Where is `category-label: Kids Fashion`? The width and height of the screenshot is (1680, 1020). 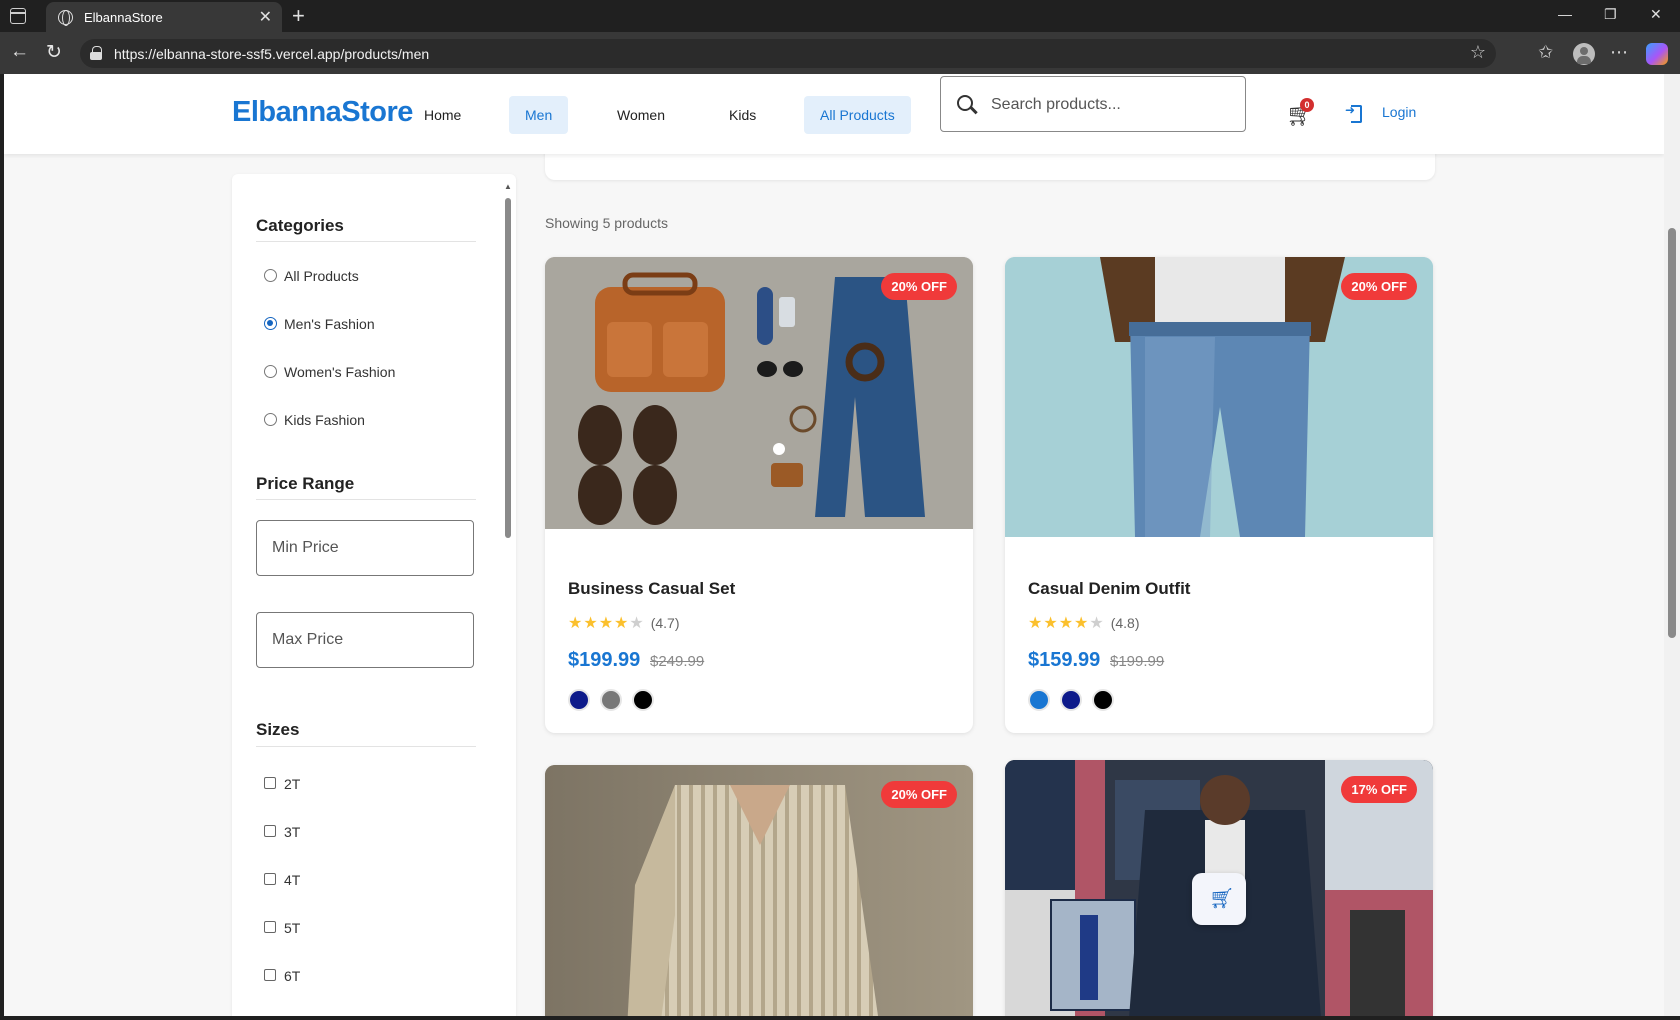 category-label: Kids Fashion is located at coordinates (324, 420).